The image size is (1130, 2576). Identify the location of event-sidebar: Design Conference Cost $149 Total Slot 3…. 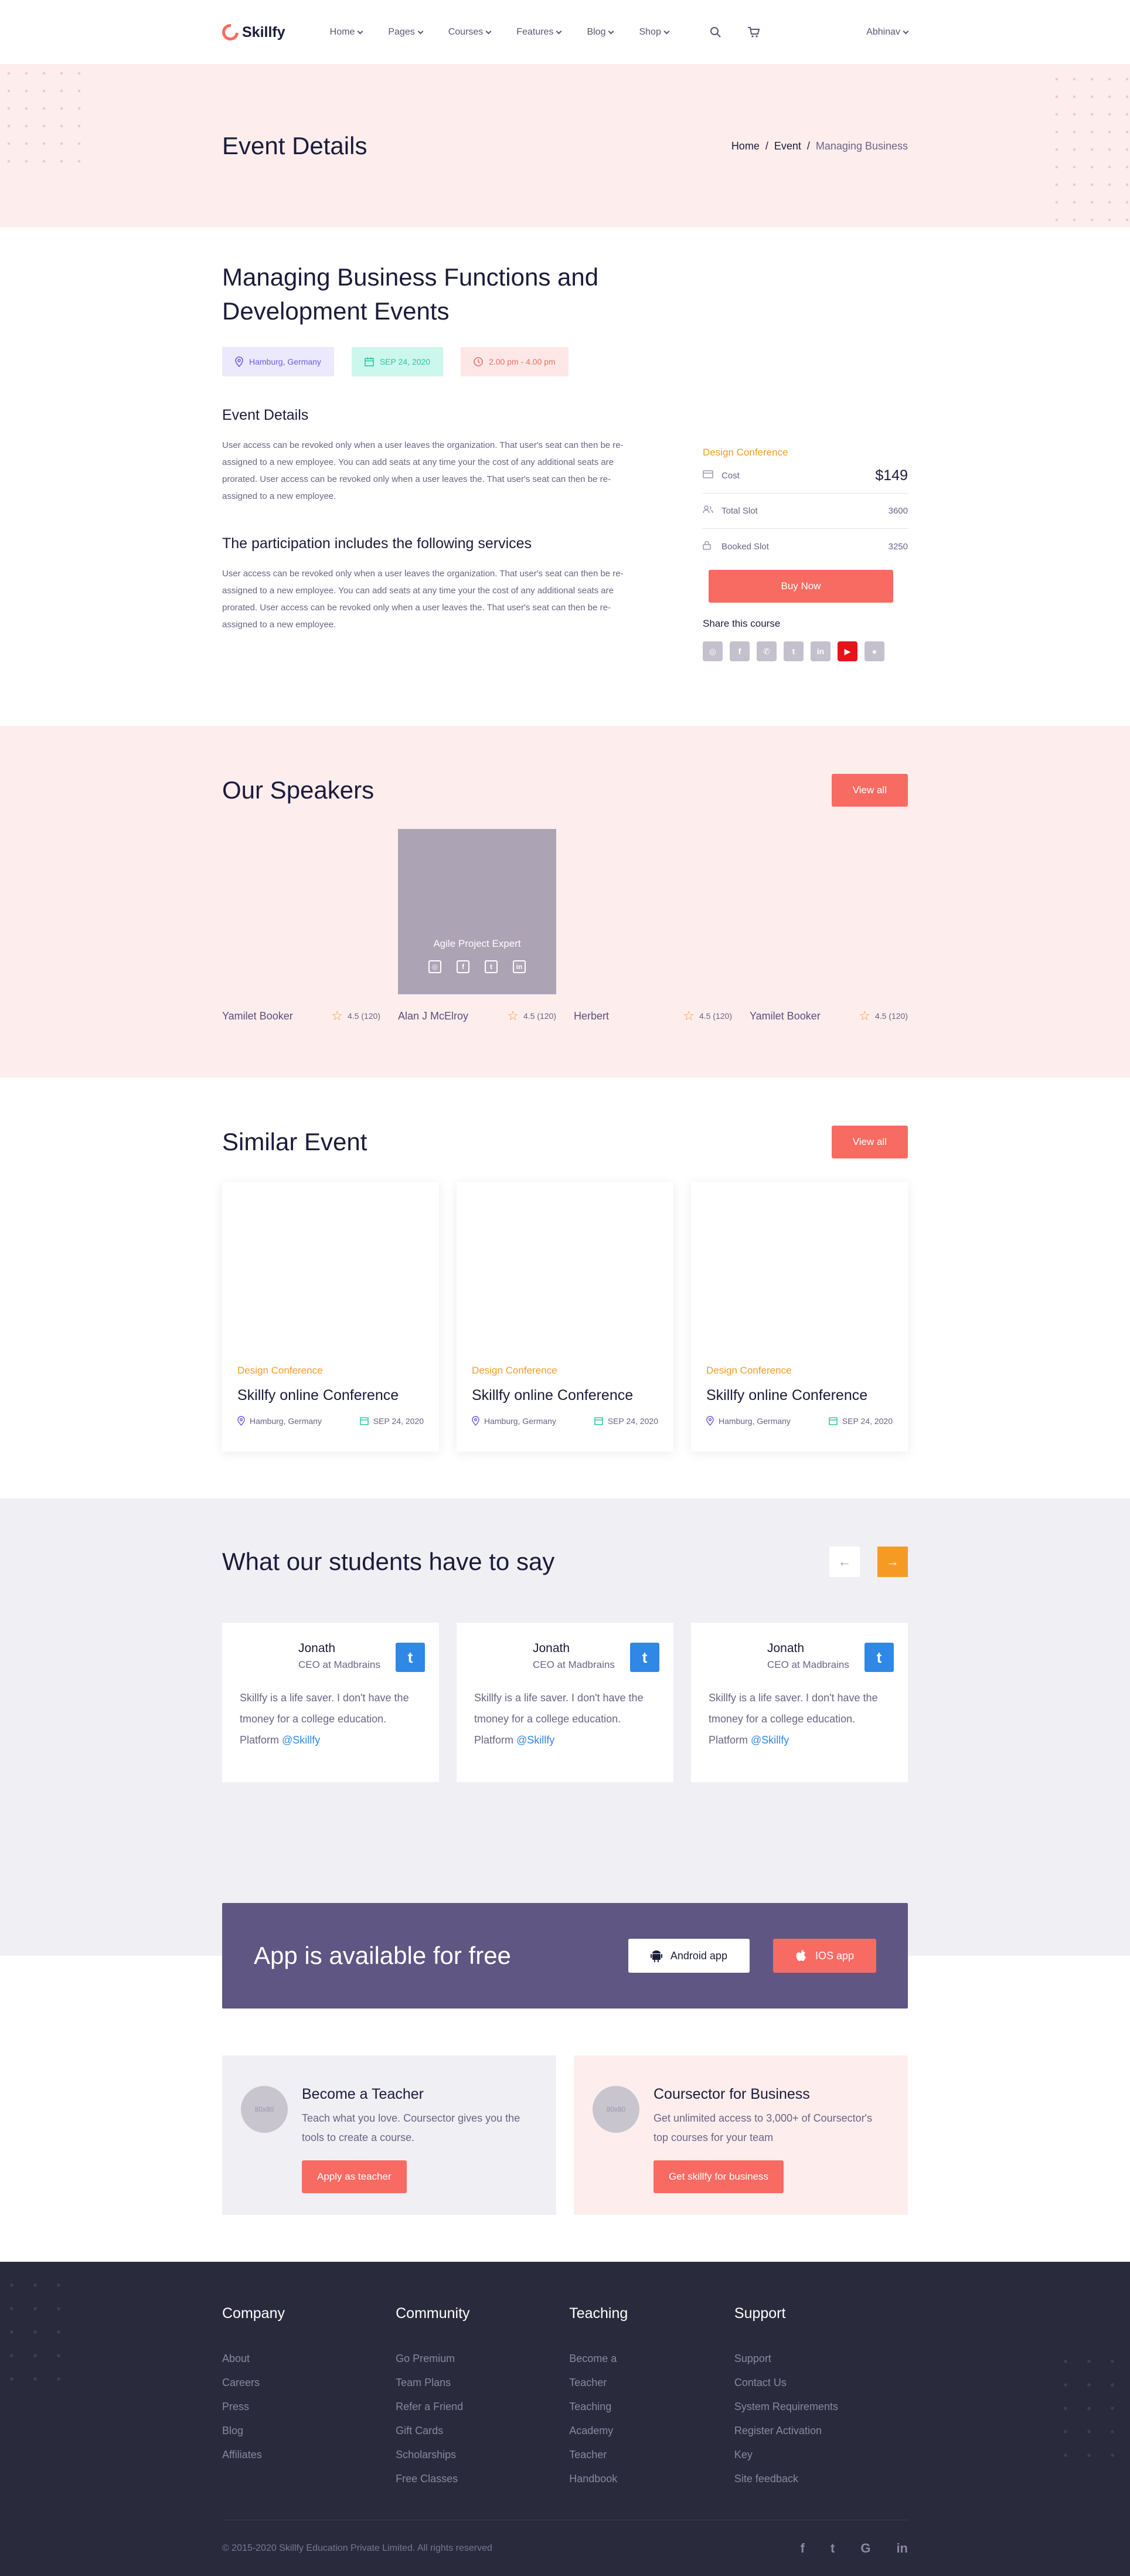
(806, 461).